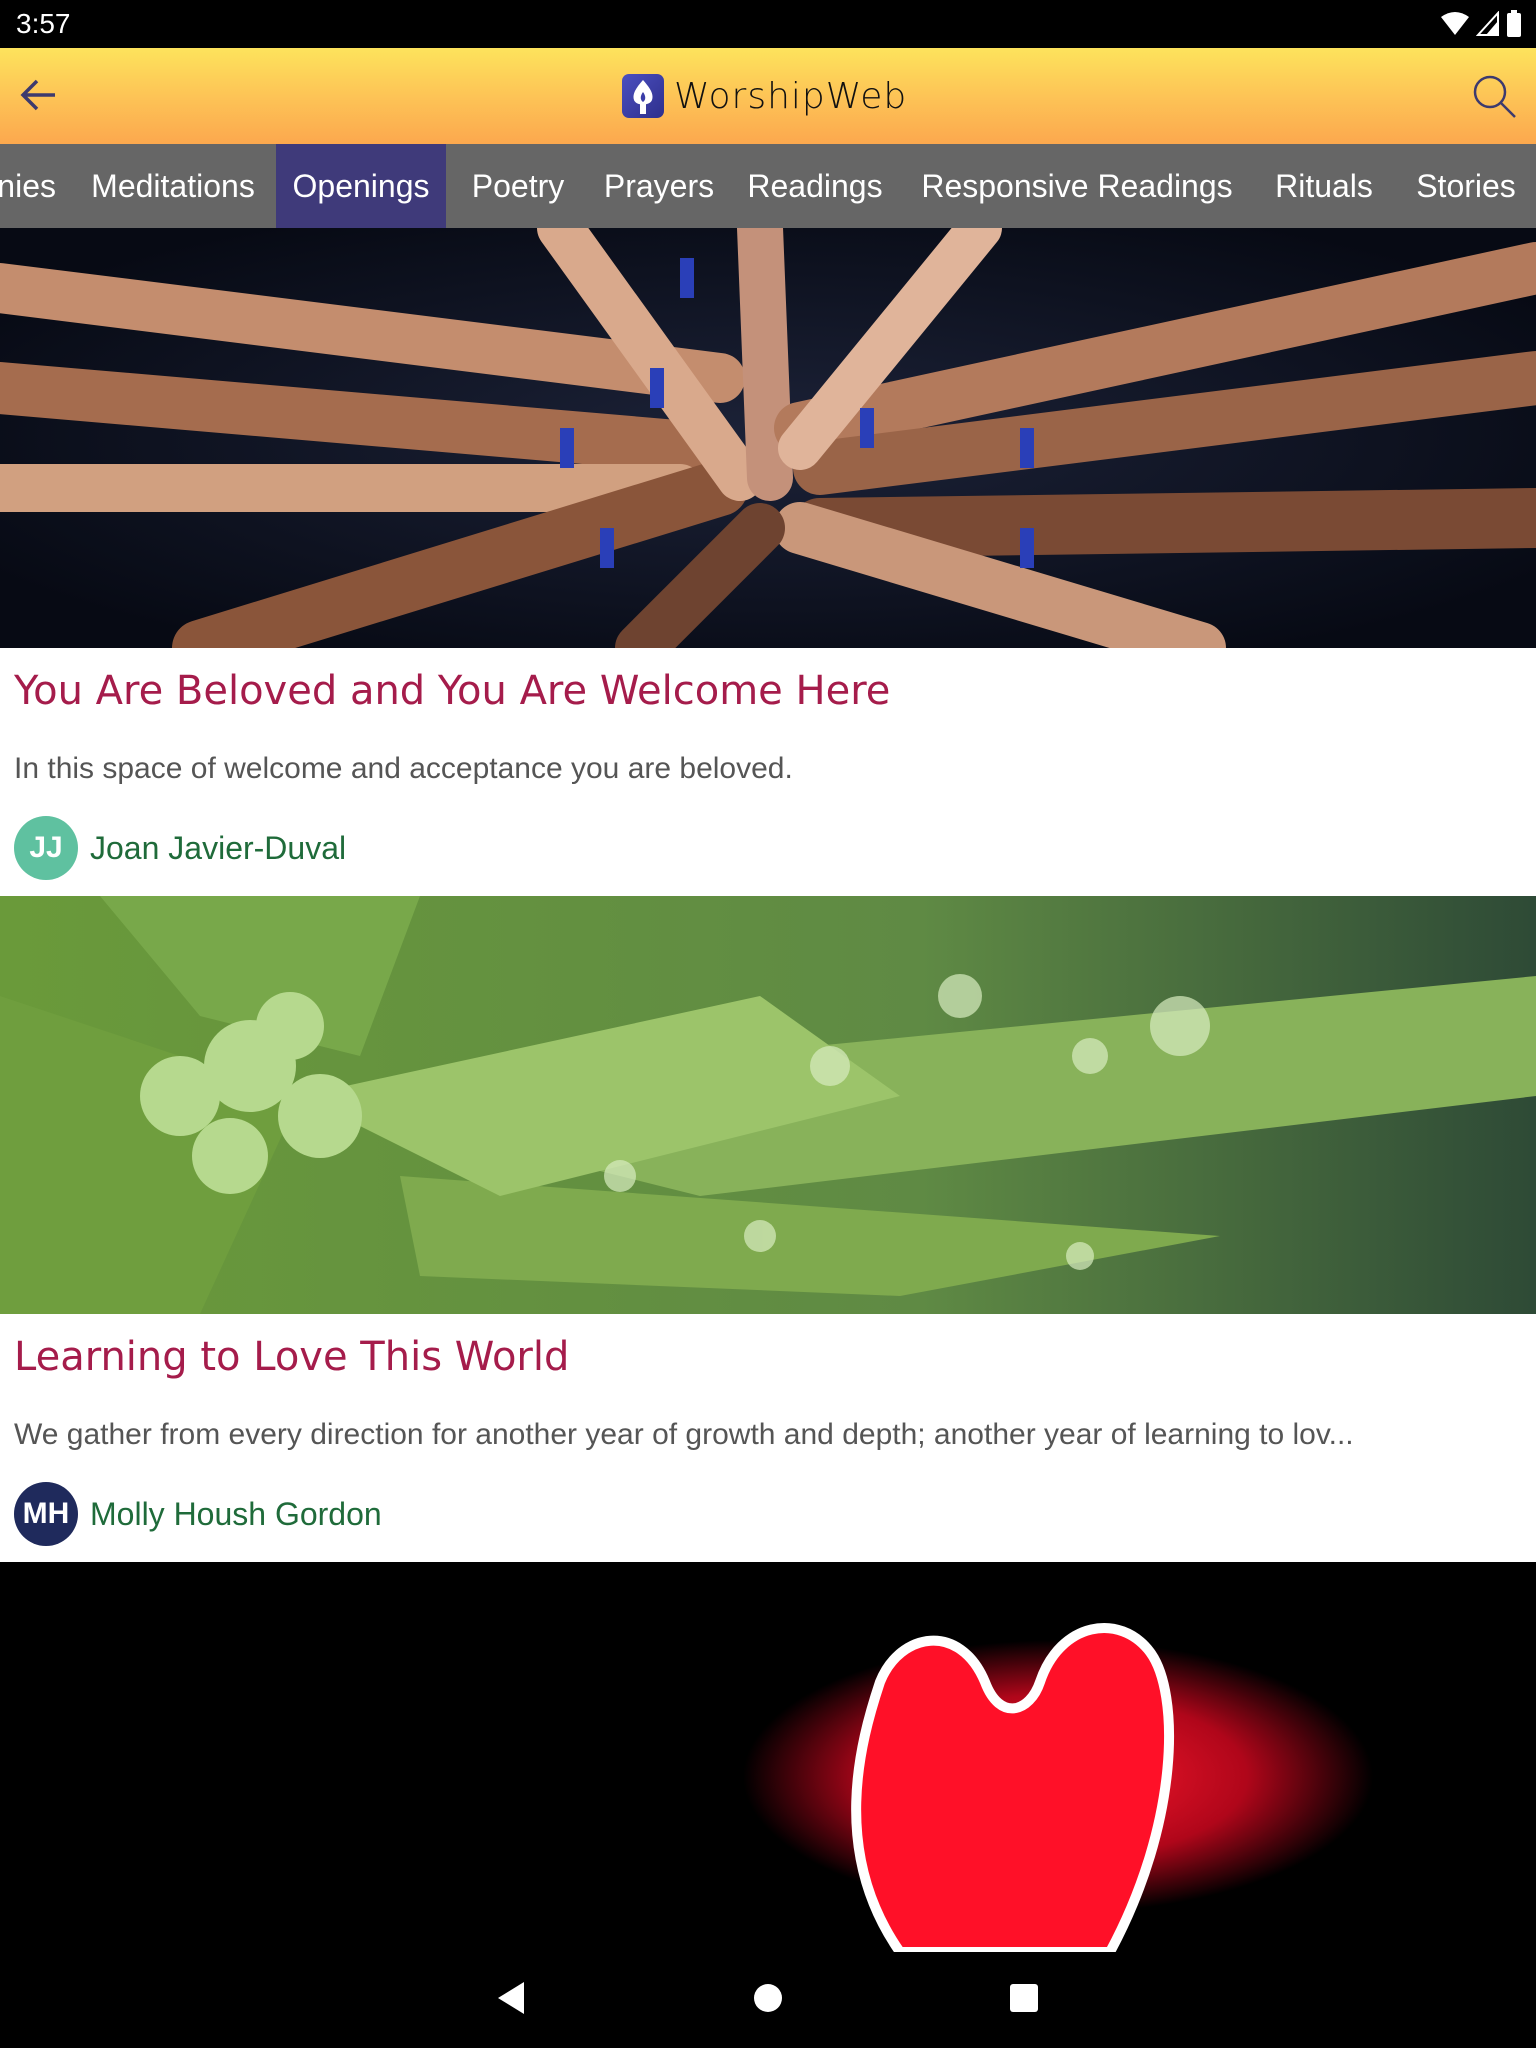  I want to click on nav-home-button, so click(768, 2000).